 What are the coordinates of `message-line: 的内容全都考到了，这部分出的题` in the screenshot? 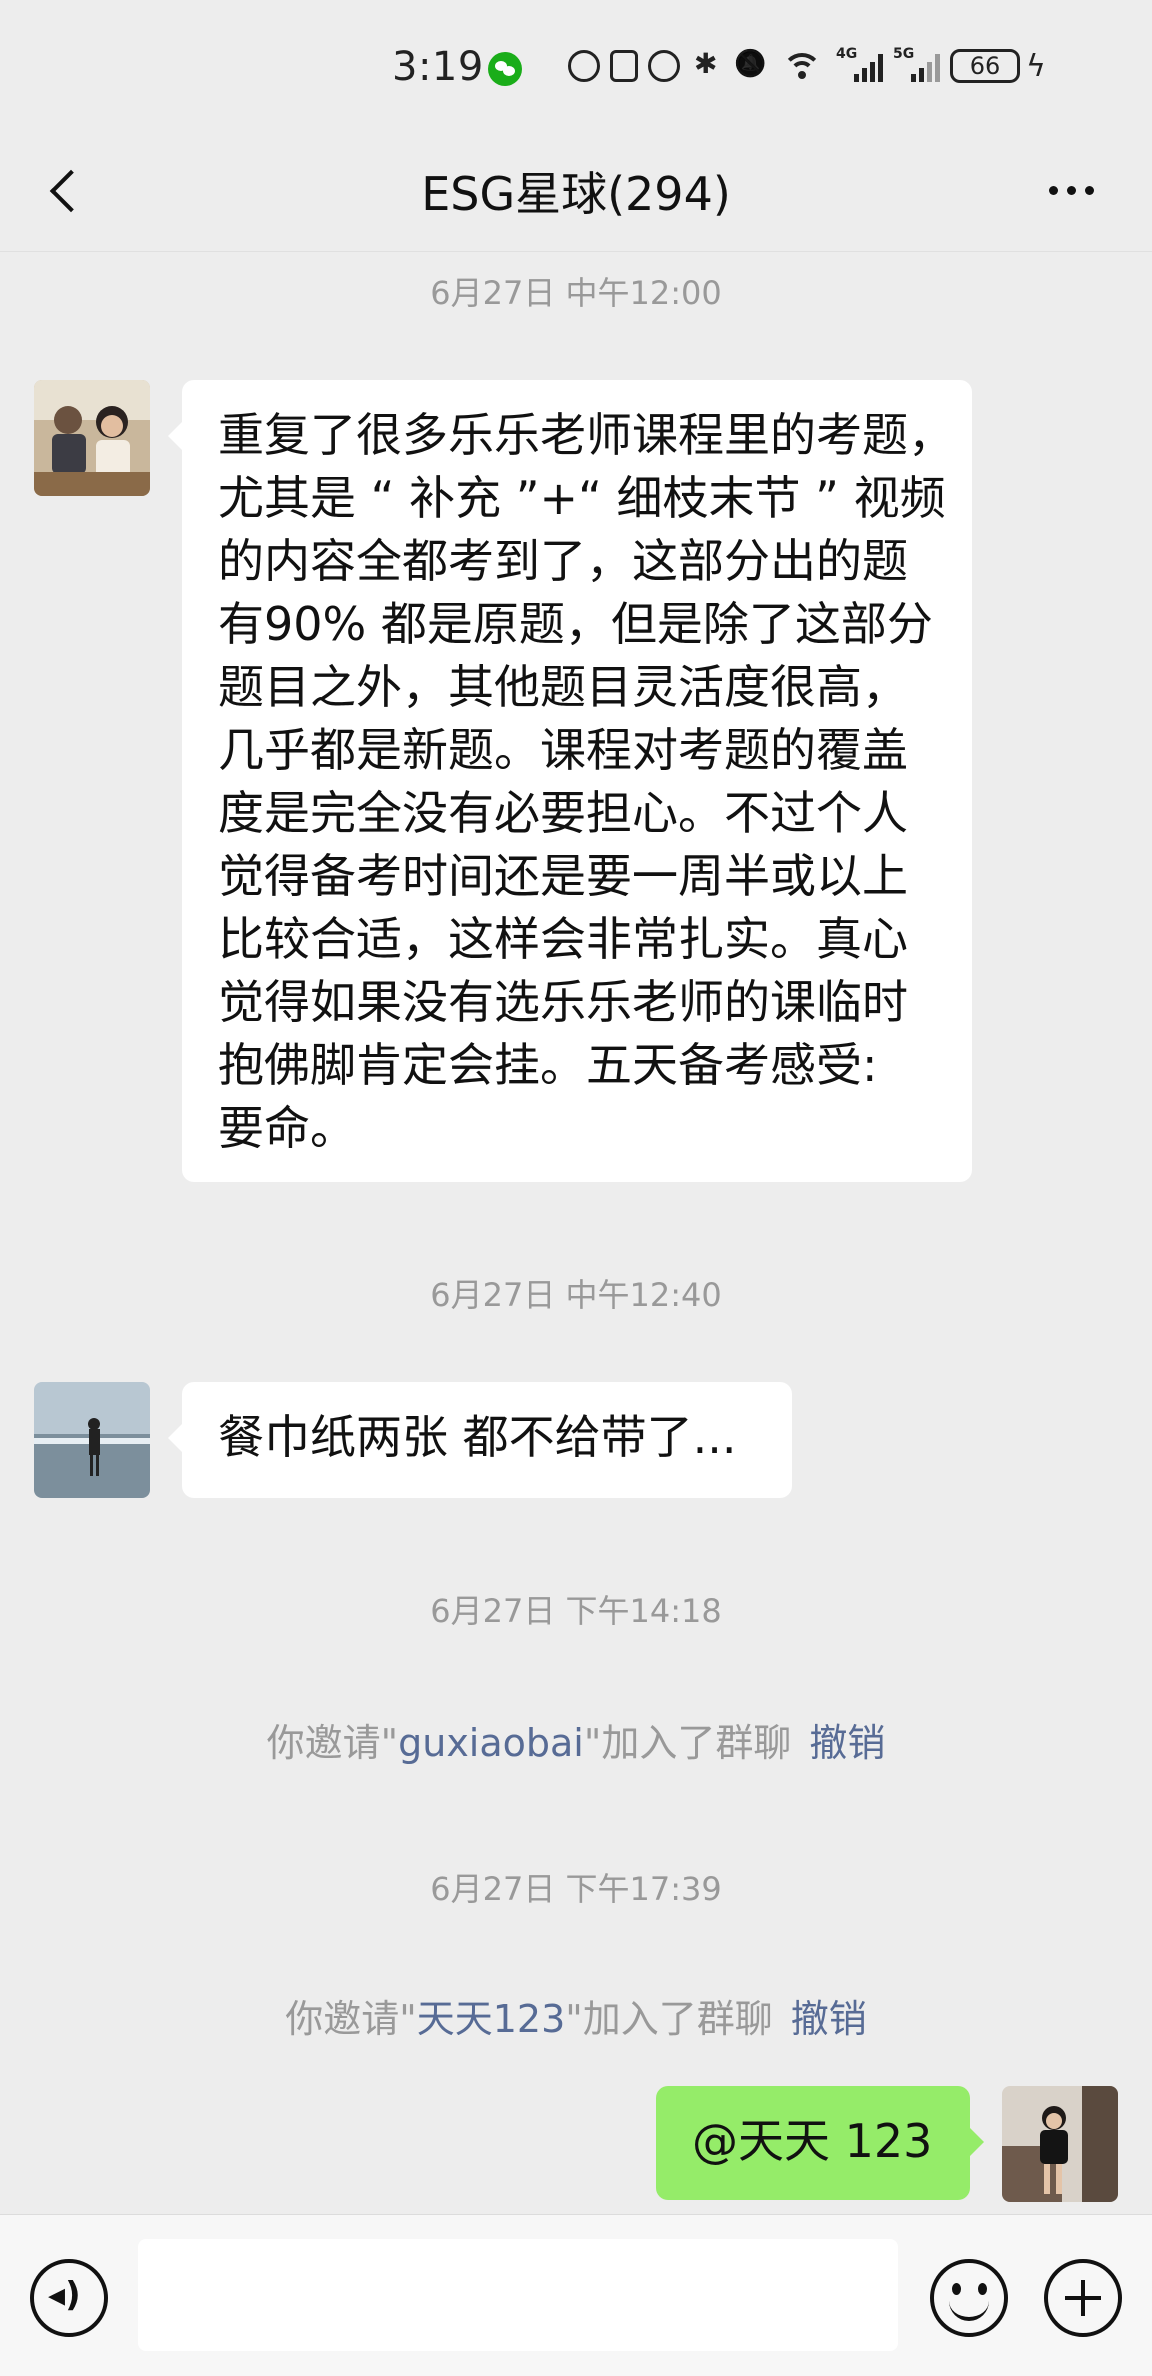 It's located at (563, 561).